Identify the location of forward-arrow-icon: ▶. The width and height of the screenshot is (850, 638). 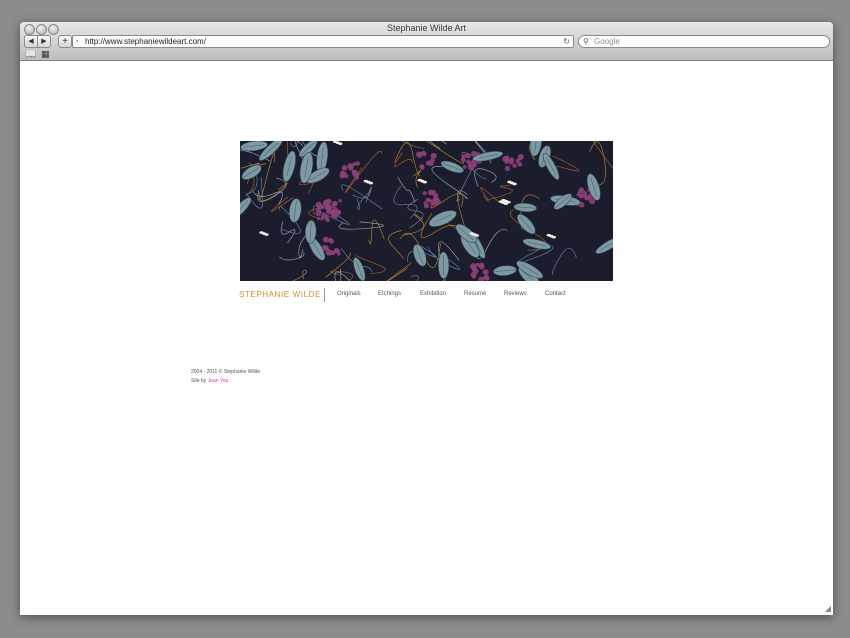
(44, 41).